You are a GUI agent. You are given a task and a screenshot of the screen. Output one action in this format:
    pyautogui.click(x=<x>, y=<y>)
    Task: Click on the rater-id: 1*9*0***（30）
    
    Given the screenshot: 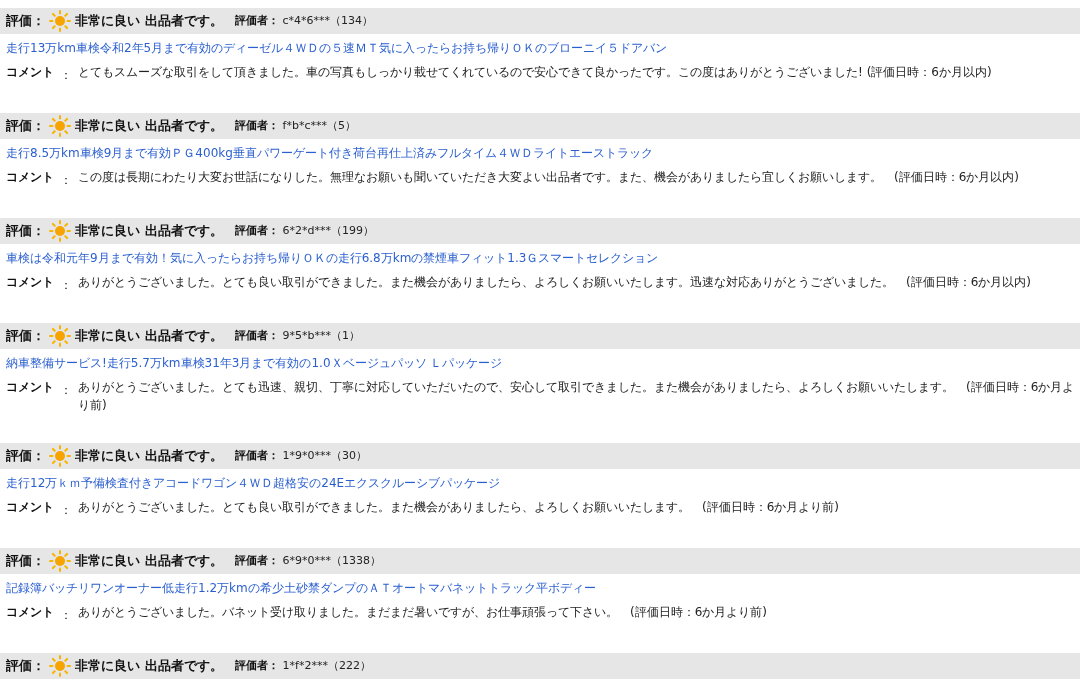 What is the action you would take?
    pyautogui.click(x=325, y=455)
    